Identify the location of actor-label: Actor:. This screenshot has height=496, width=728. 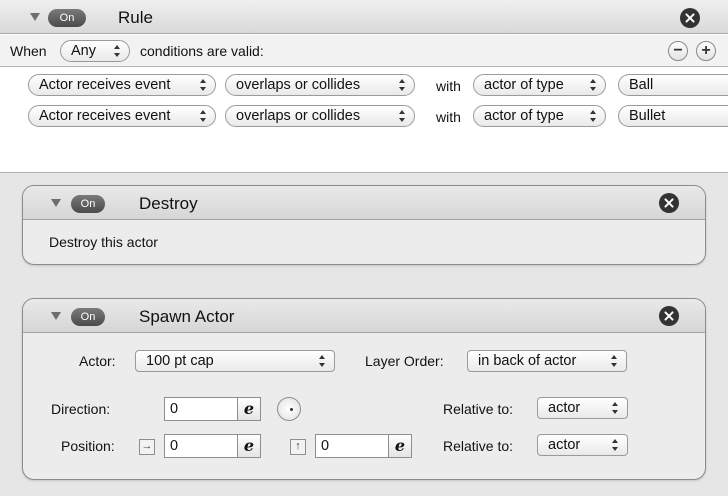
(97, 361).